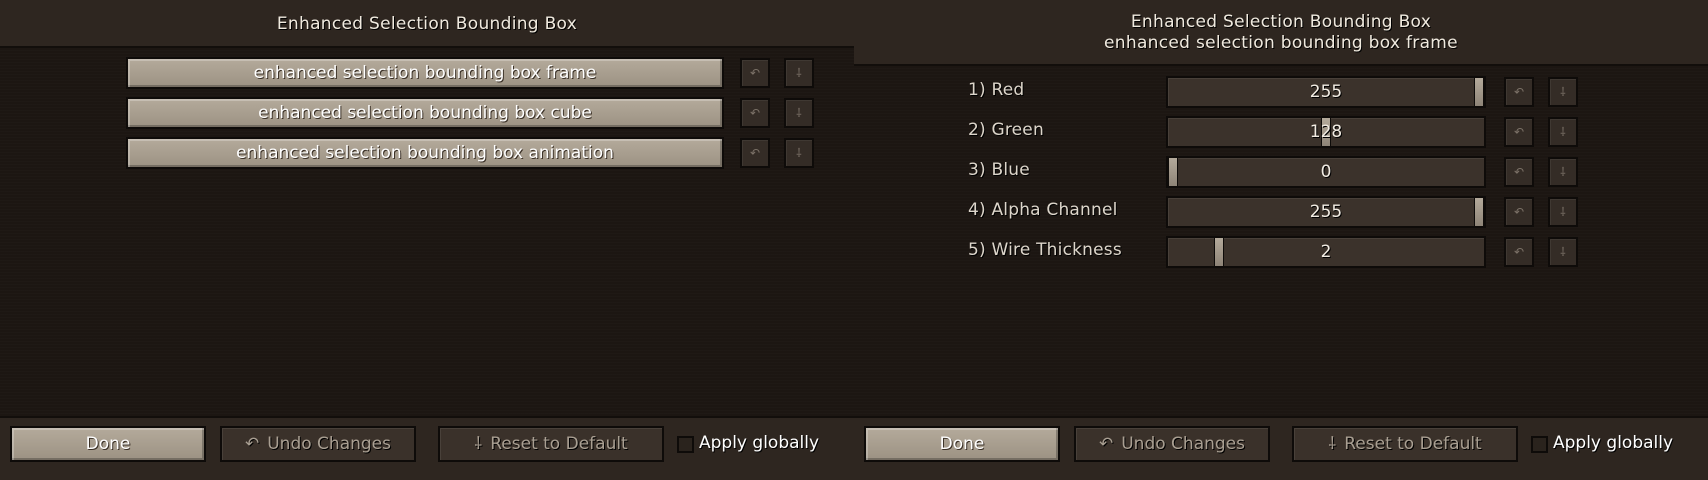  I want to click on setting-label-green: 2) Green, so click(1006, 130).